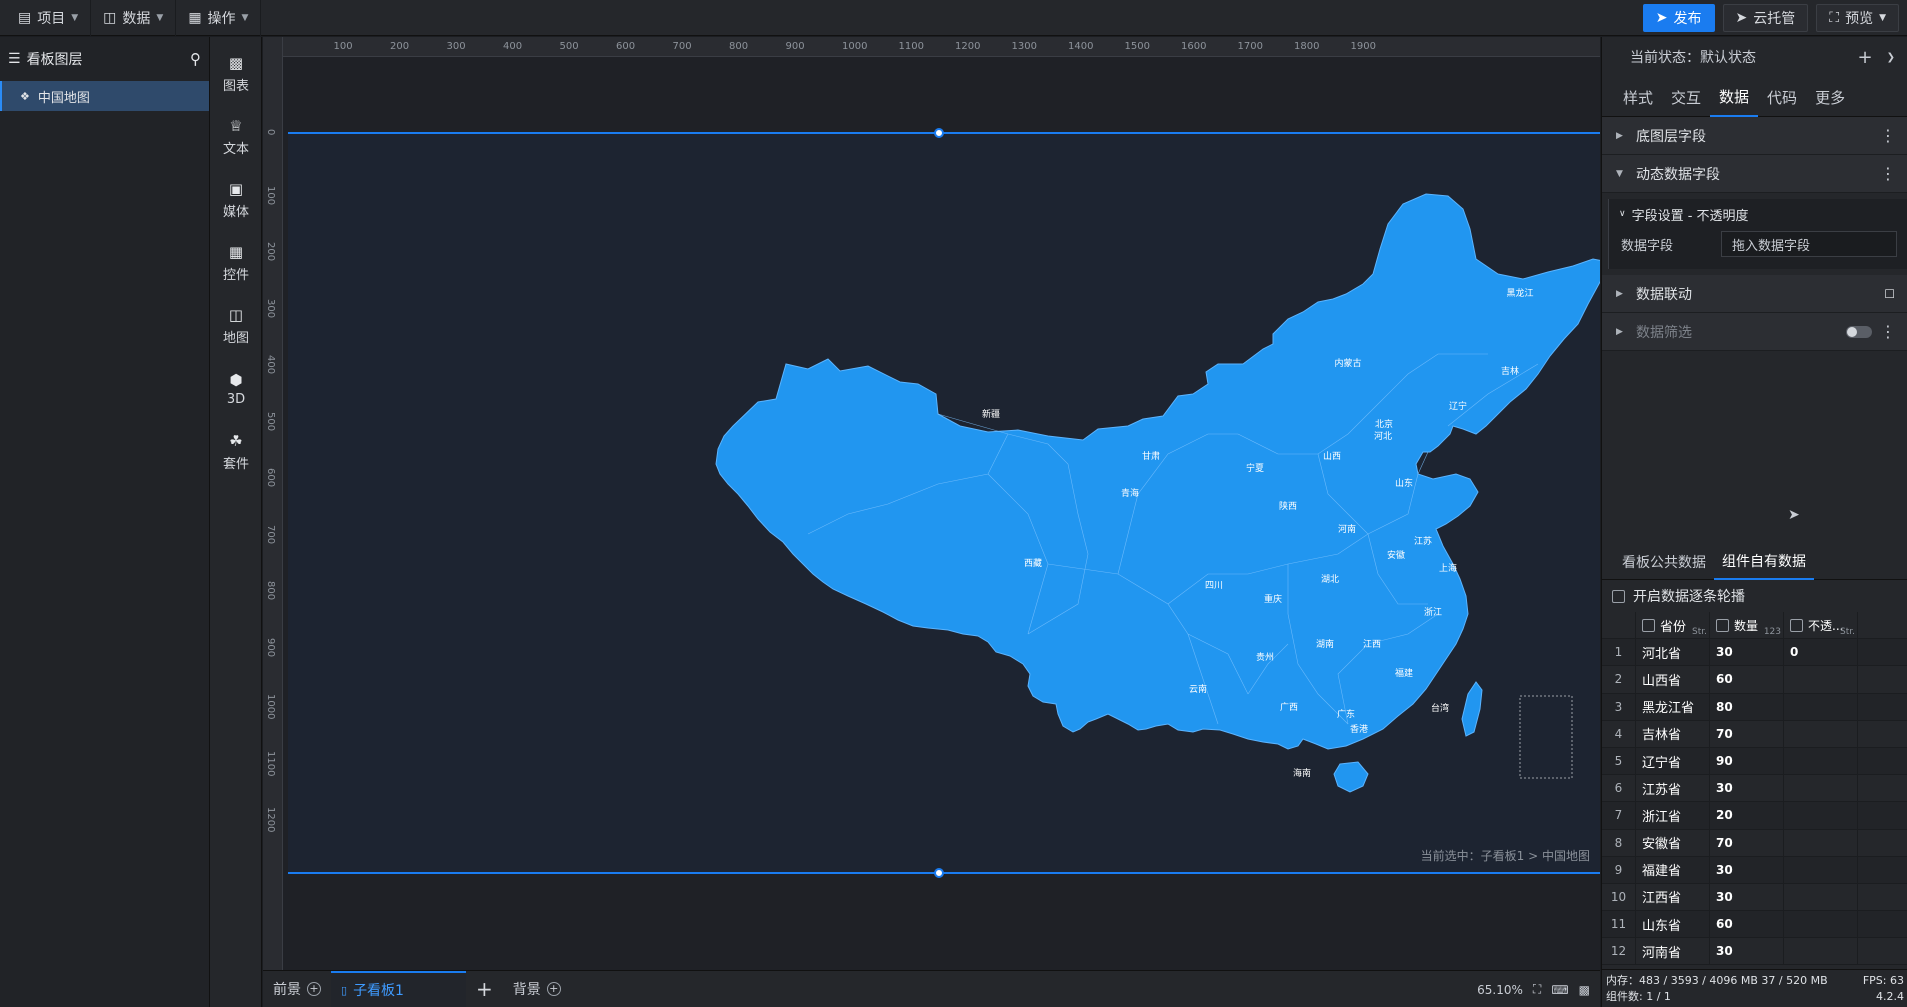  I want to click on section-filter: ▶ 数据筛选 ⋮, so click(1754, 332).